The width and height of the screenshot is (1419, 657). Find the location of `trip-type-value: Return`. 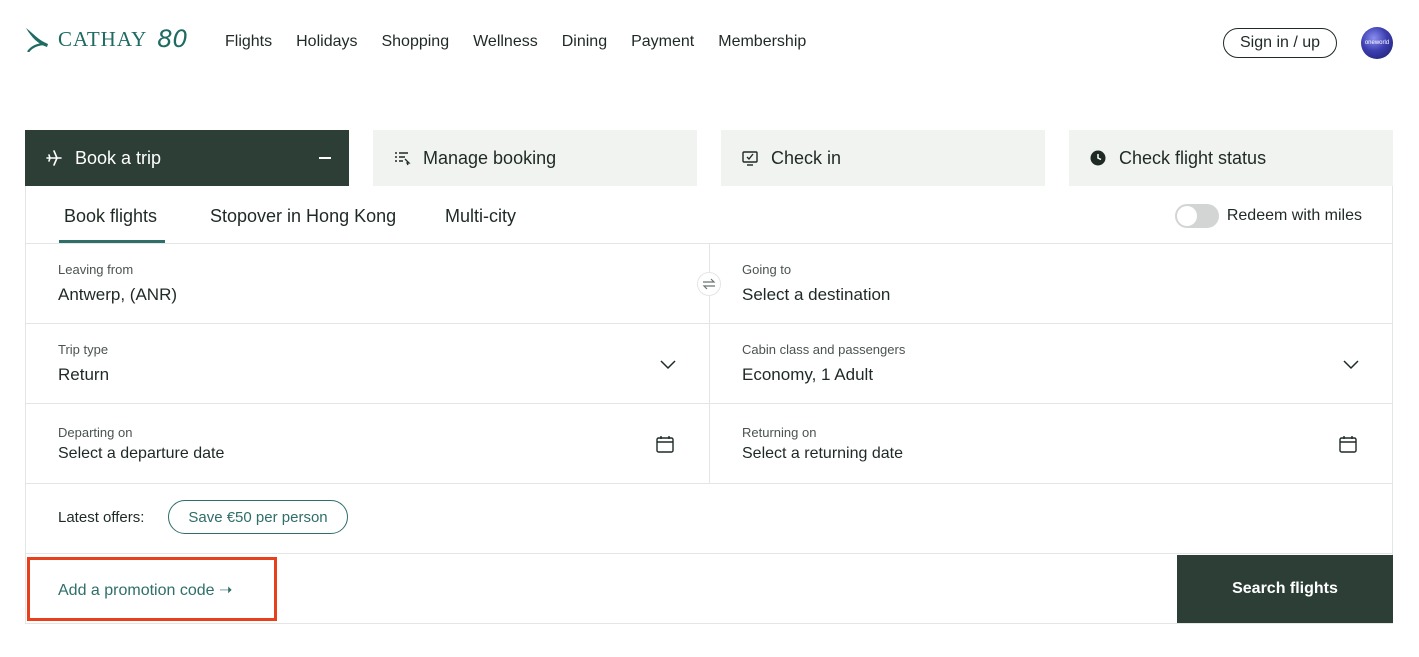

trip-type-value: Return is located at coordinates (84, 374).